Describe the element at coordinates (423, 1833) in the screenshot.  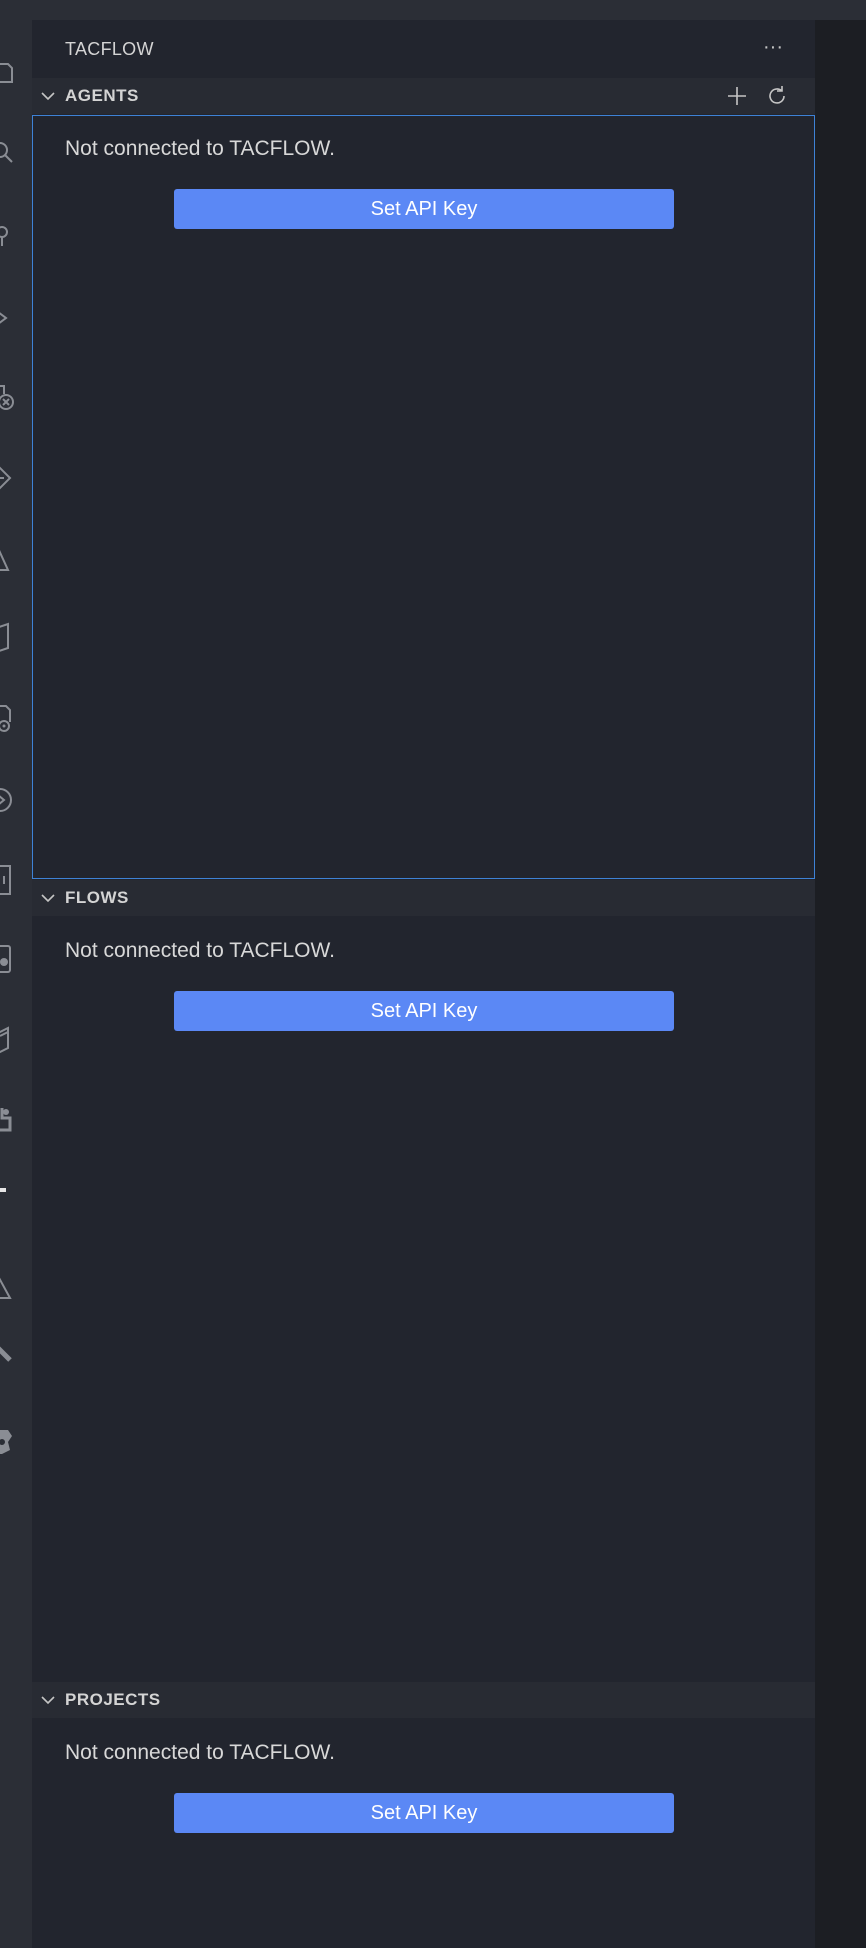
I see `projects-section-body: Not connected to TACFLOW. Set API Key` at that location.